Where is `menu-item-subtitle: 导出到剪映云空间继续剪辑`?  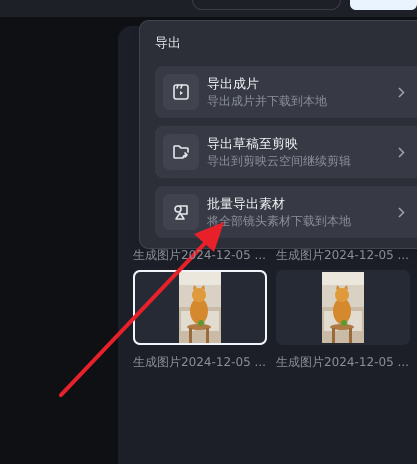 menu-item-subtitle: 导出到剪映云空间继续剪辑 is located at coordinates (279, 160).